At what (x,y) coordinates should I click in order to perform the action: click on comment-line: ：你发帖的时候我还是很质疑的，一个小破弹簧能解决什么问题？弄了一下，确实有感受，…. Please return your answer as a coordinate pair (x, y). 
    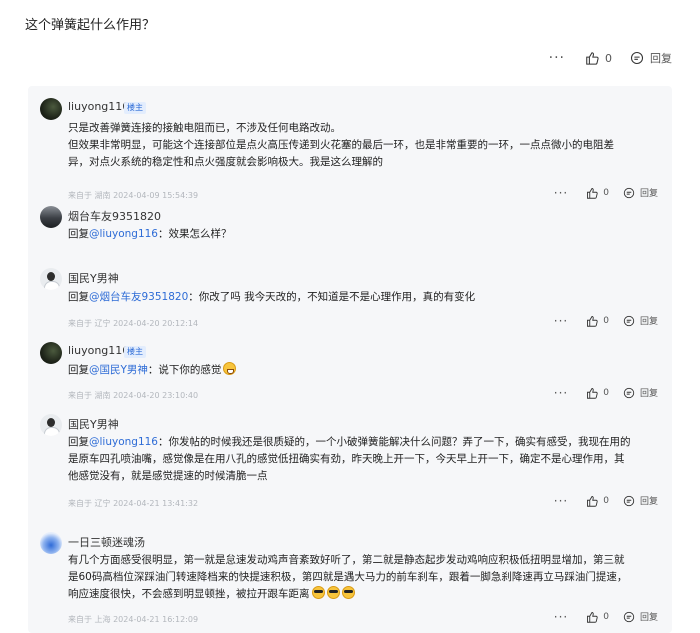
    Looking at the image, I should click on (394, 442).